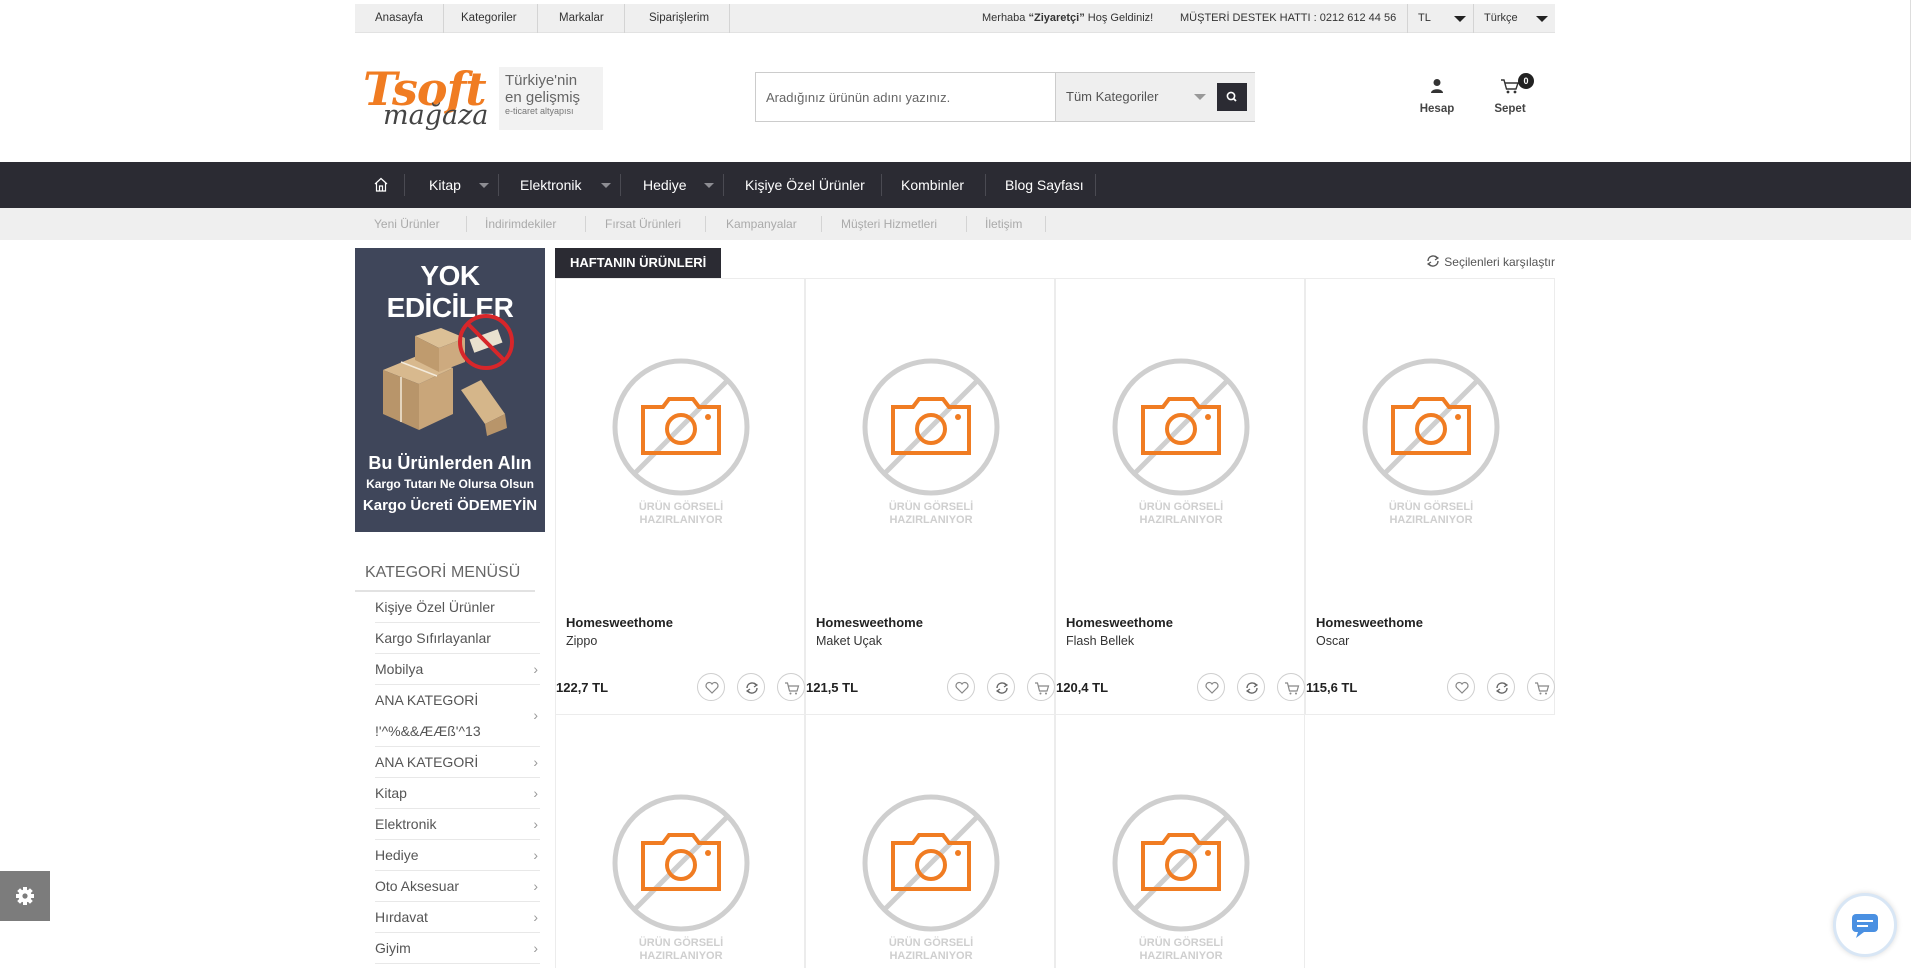 This screenshot has width=1911, height=968. I want to click on top-link-brands: Markalar, so click(582, 18).